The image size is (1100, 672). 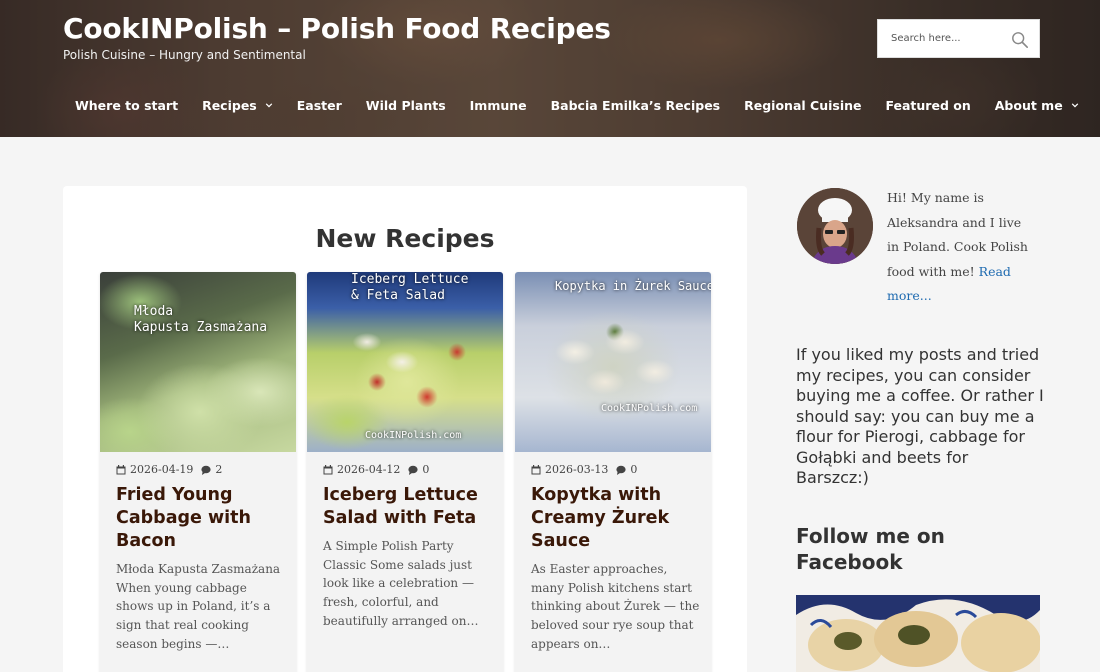 What do you see at coordinates (162, 469) in the screenshot?
I see `recipe-date: 2026-04-19` at bounding box center [162, 469].